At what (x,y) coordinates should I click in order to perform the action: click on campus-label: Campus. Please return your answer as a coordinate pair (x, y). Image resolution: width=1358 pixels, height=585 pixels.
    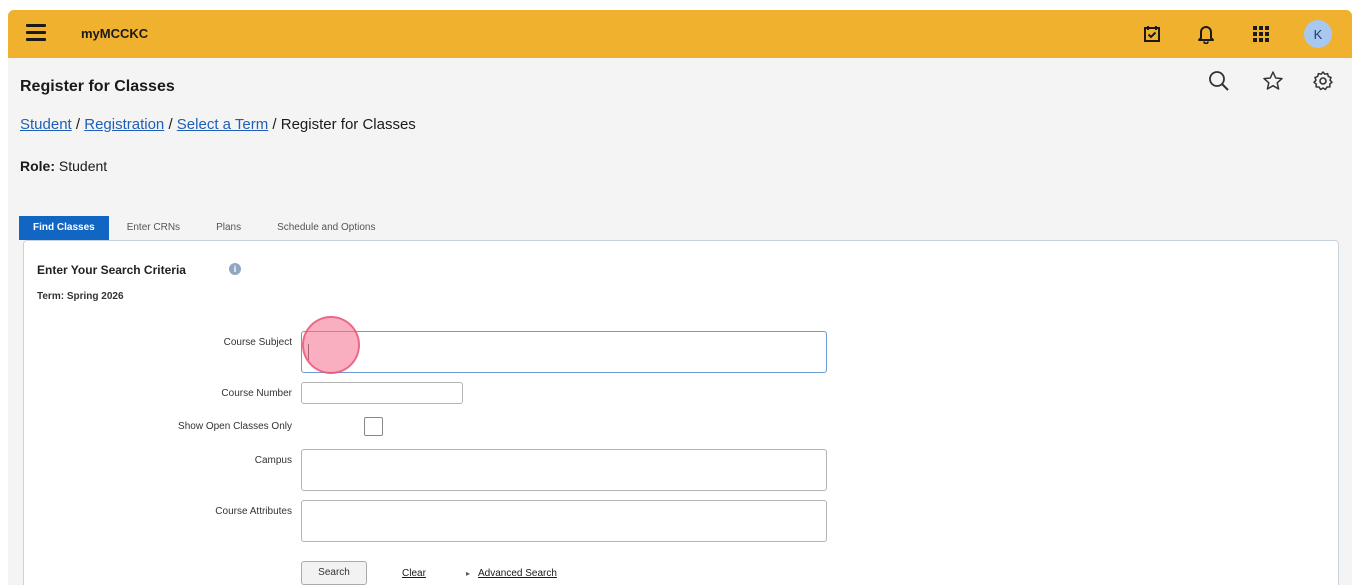
    Looking at the image, I should click on (273, 460).